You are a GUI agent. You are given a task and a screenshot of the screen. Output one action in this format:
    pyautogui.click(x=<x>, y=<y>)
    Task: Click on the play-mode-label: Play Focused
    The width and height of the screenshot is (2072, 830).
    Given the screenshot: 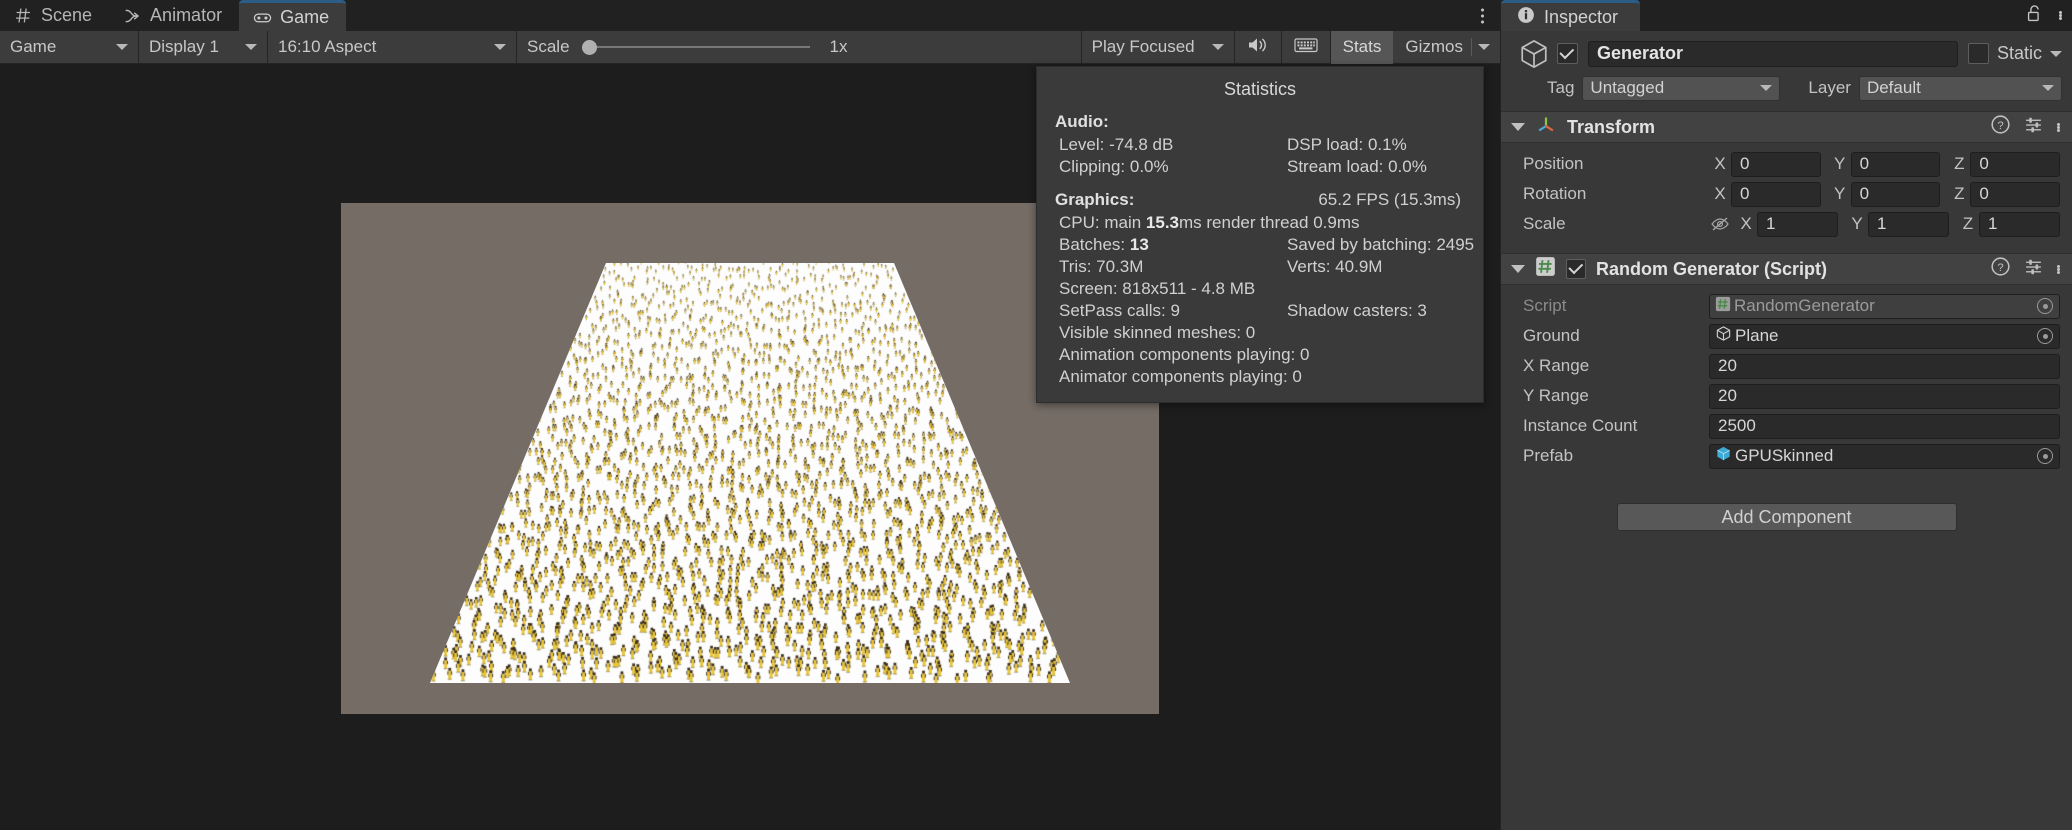 What is the action you would take?
    pyautogui.click(x=1143, y=46)
    